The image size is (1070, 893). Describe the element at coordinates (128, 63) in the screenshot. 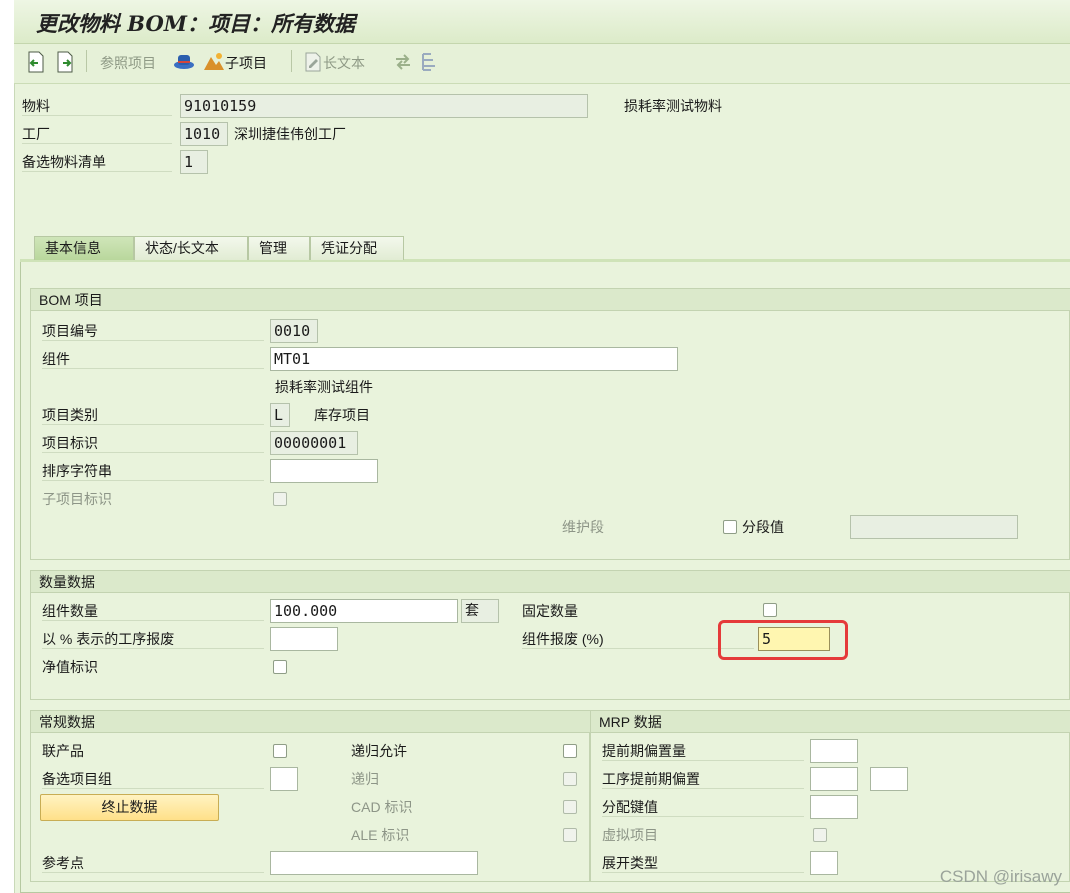

I see `ref-item-button: 参照项目` at that location.